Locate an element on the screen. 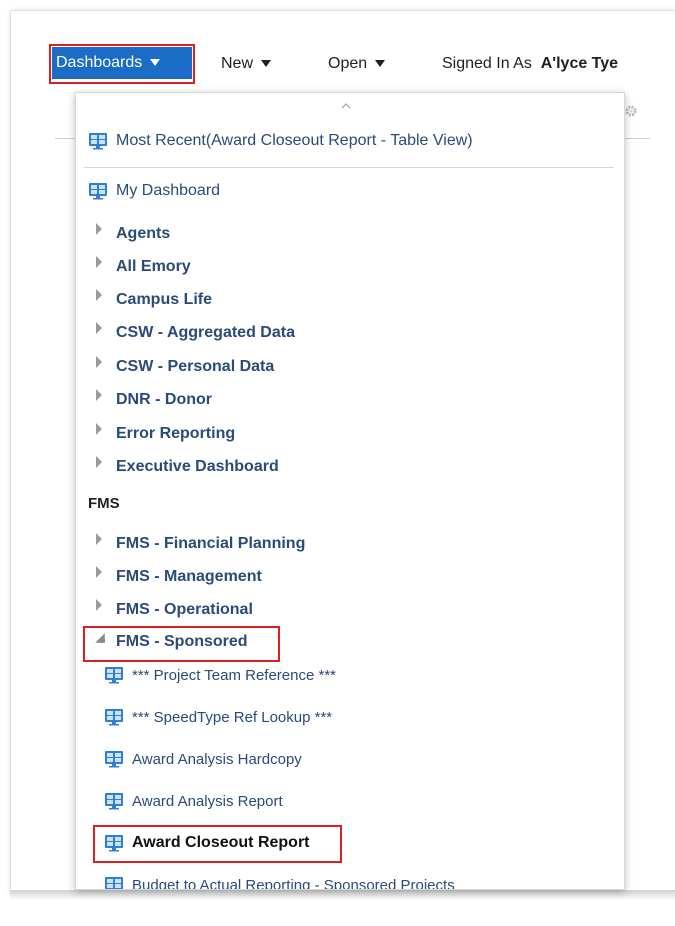 The height and width of the screenshot is (926, 675). folder-item-error-reporting: Error Reporting is located at coordinates (165, 434).